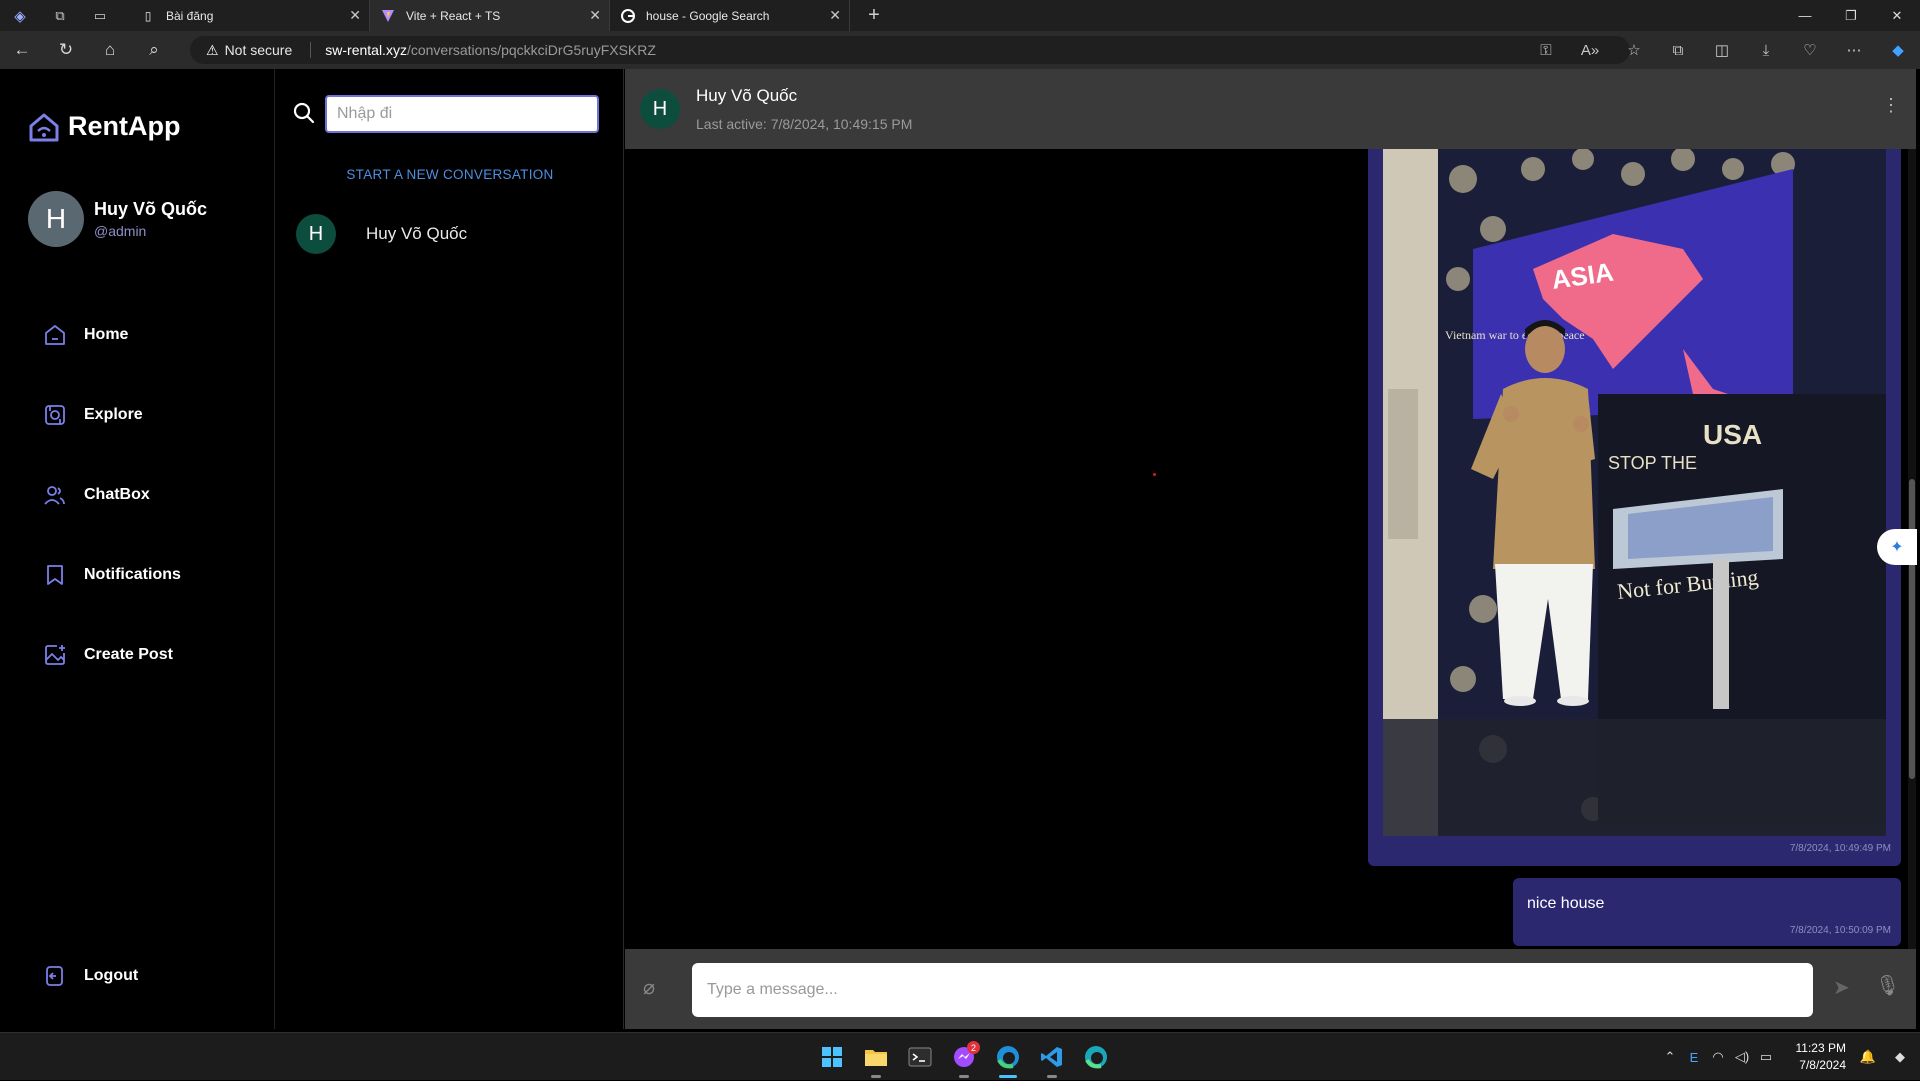 The width and height of the screenshot is (1920, 1081). What do you see at coordinates (874, 15) in the screenshot?
I see `new-tab-button: +` at bounding box center [874, 15].